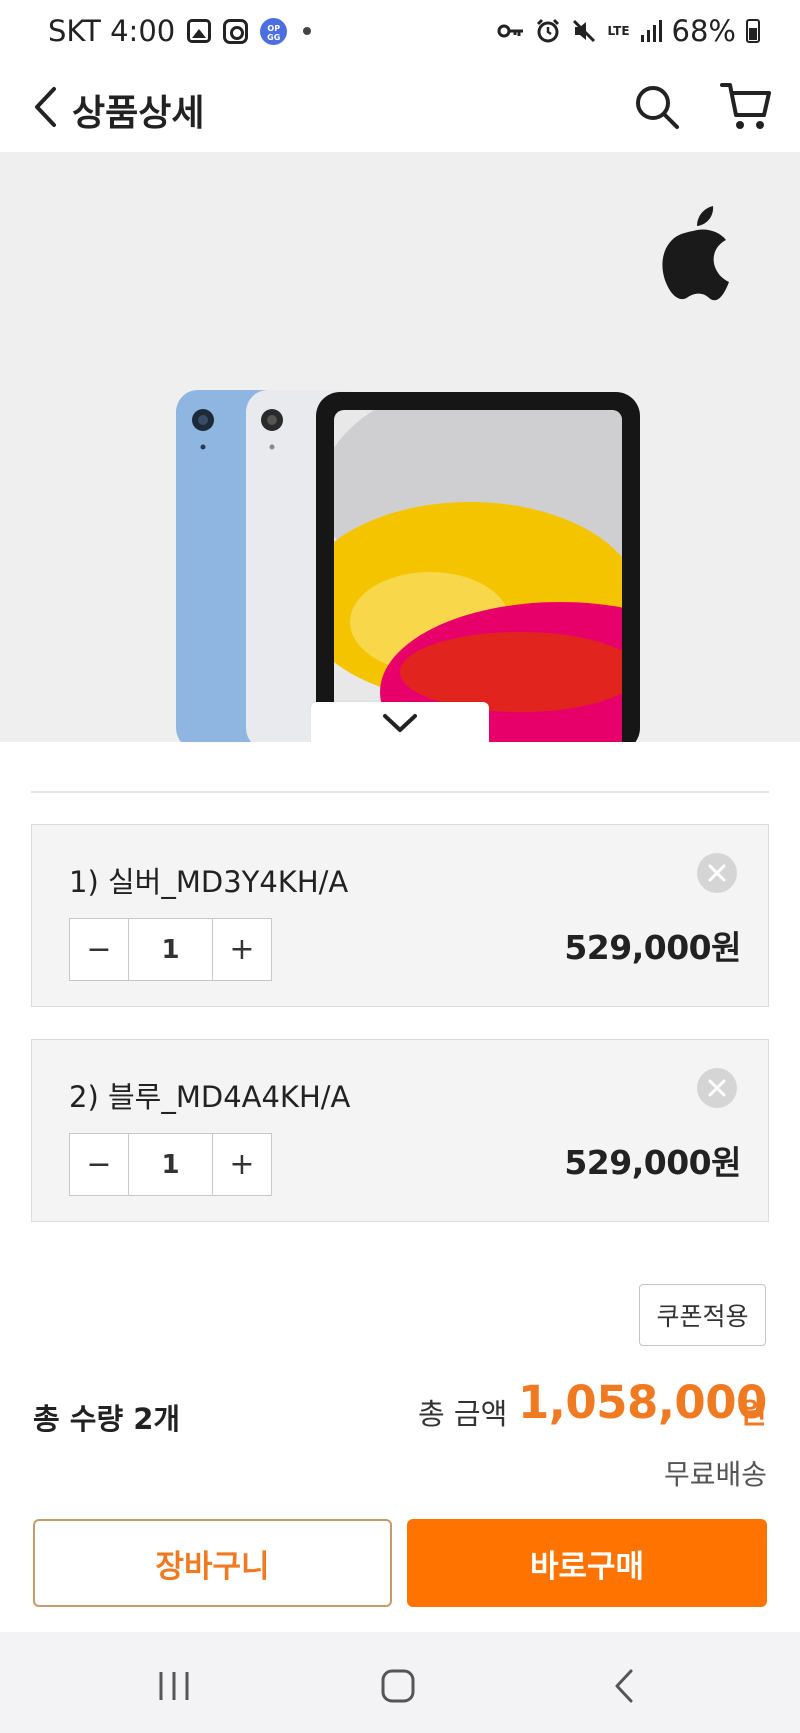 This screenshot has width=800, height=1733. Describe the element at coordinates (199, 31) in the screenshot. I see `gallery-icon` at that location.